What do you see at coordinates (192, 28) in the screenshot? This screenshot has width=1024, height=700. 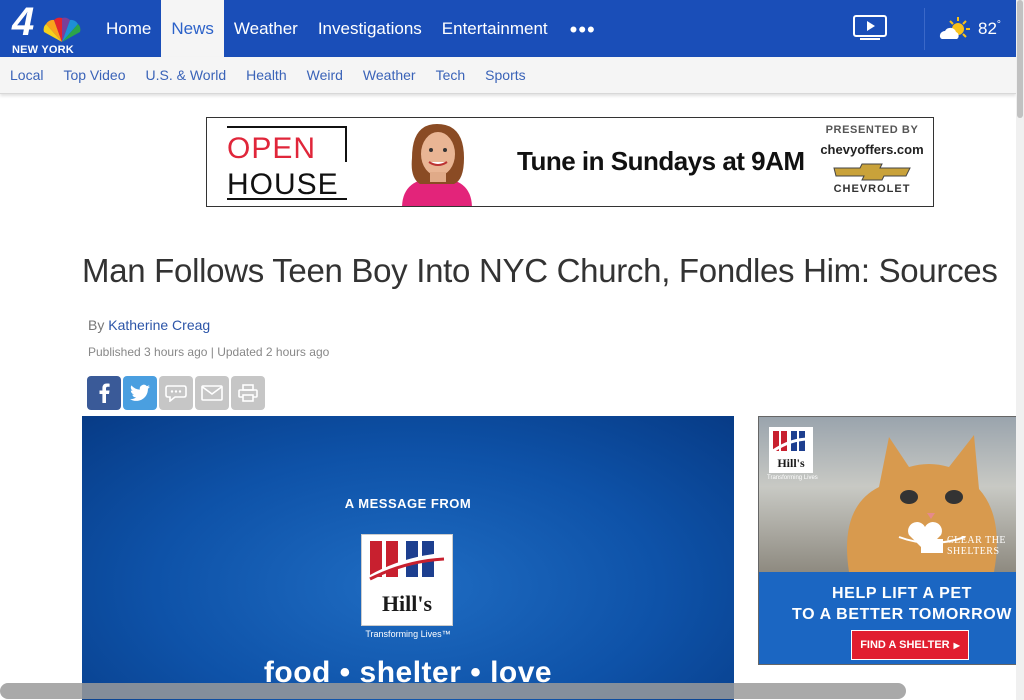 I see `nav-item-news: News` at bounding box center [192, 28].